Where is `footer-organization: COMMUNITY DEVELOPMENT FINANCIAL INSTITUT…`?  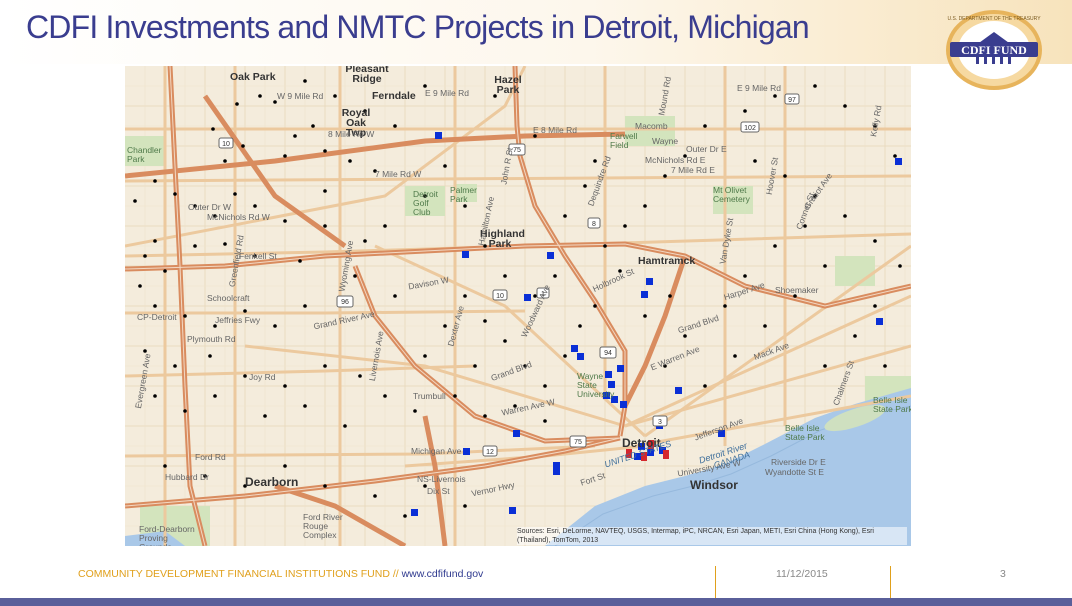 footer-organization: COMMUNITY DEVELOPMENT FINANCIAL INSTITUT… is located at coordinates (280, 574).